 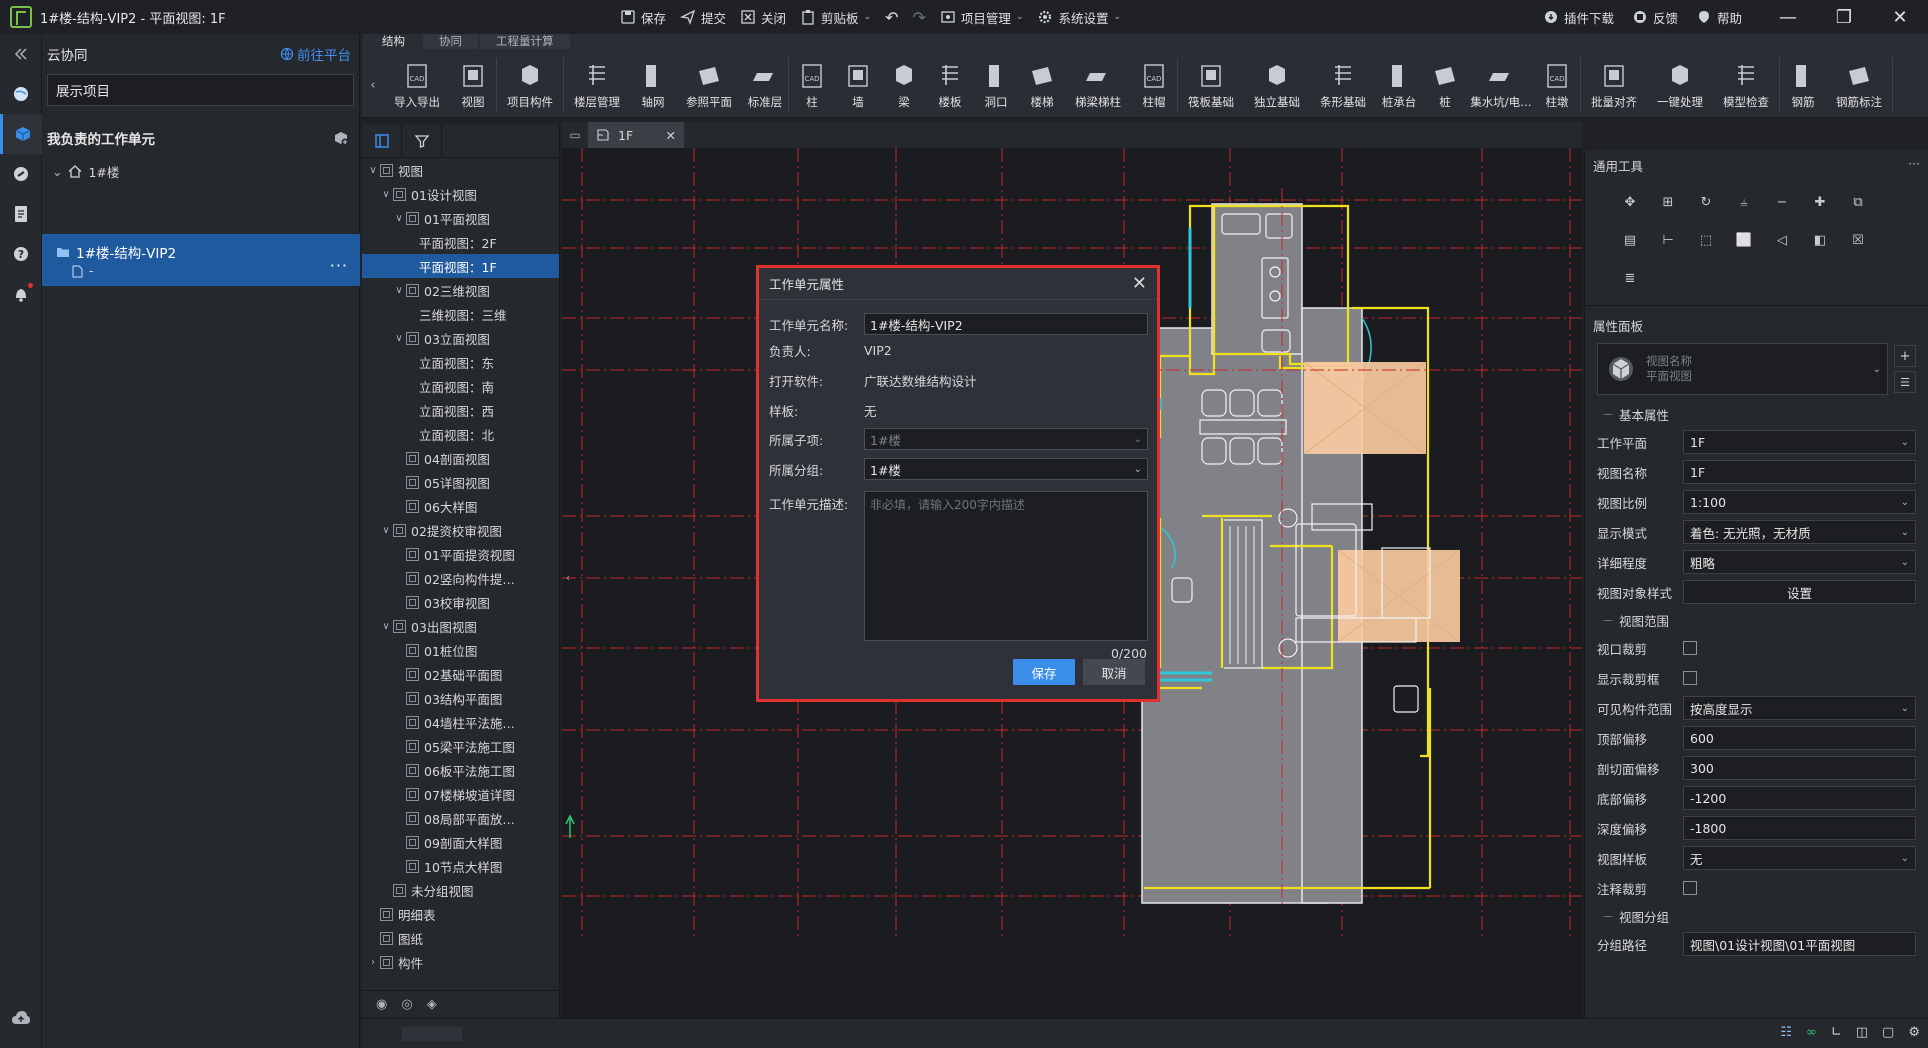 I want to click on help-circle-icon: ?, so click(x=21, y=254).